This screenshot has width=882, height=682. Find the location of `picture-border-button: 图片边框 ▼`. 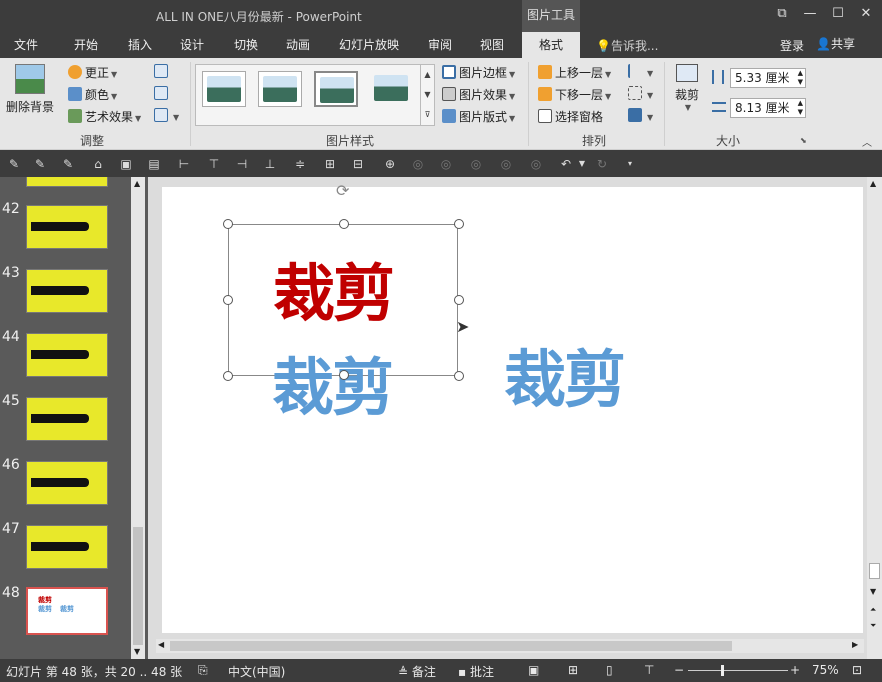

picture-border-button: 图片边框 ▼ is located at coordinates (478, 72).